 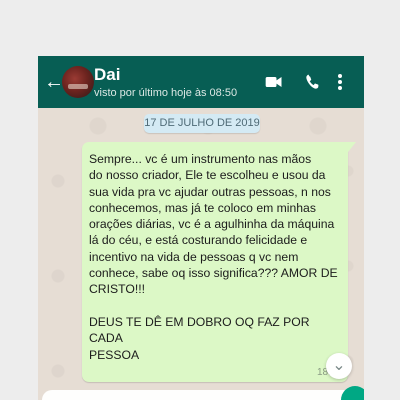 What do you see at coordinates (313, 82) in the screenshot?
I see `phone-call-icon` at bounding box center [313, 82].